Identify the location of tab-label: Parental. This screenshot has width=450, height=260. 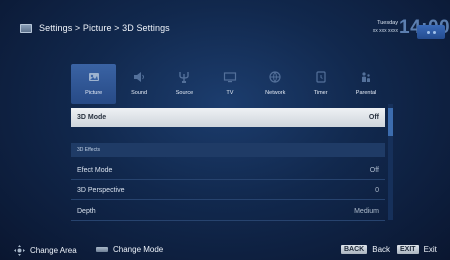
(366, 93).